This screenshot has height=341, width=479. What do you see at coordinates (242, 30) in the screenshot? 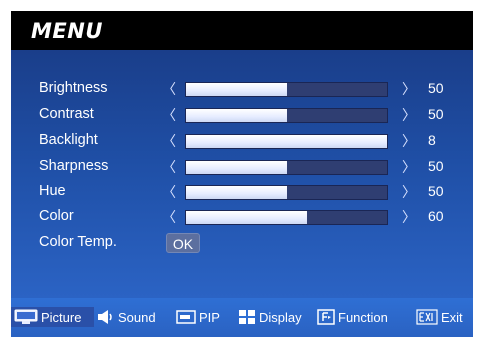
I see `menu-header: MENU` at bounding box center [242, 30].